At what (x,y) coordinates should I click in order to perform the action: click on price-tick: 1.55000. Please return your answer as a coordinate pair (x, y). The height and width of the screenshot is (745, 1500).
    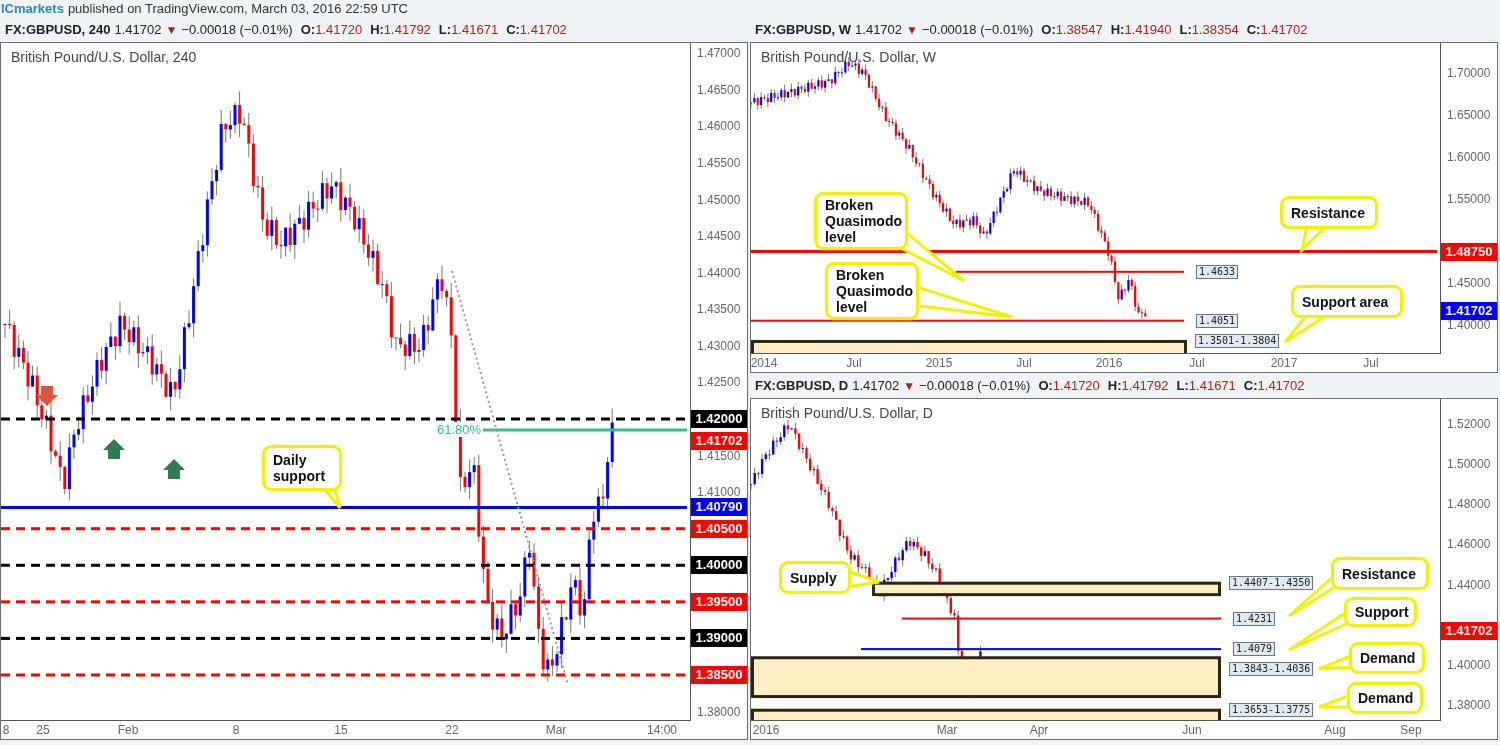
    Looking at the image, I should click on (1469, 199).